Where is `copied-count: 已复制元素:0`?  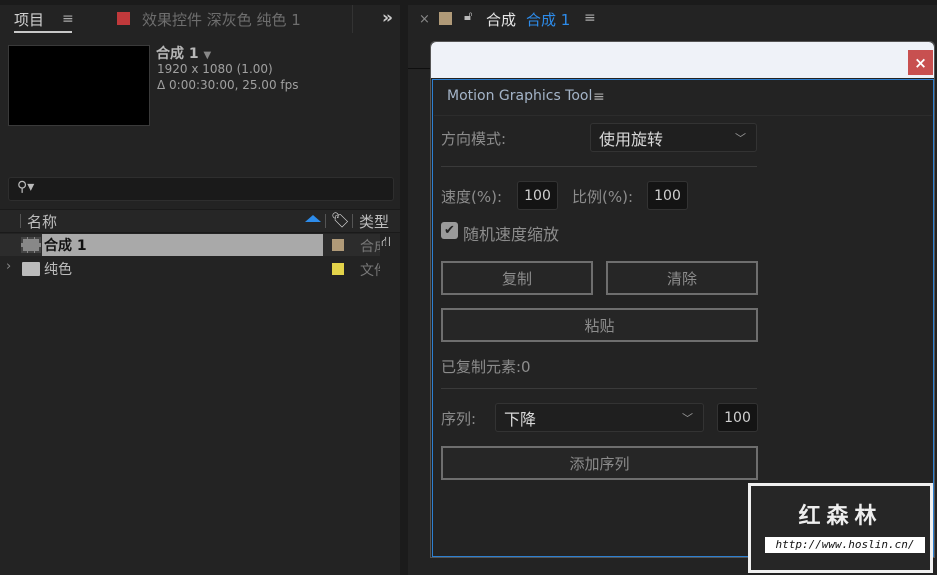 copied-count: 已复制元素:0 is located at coordinates (486, 367).